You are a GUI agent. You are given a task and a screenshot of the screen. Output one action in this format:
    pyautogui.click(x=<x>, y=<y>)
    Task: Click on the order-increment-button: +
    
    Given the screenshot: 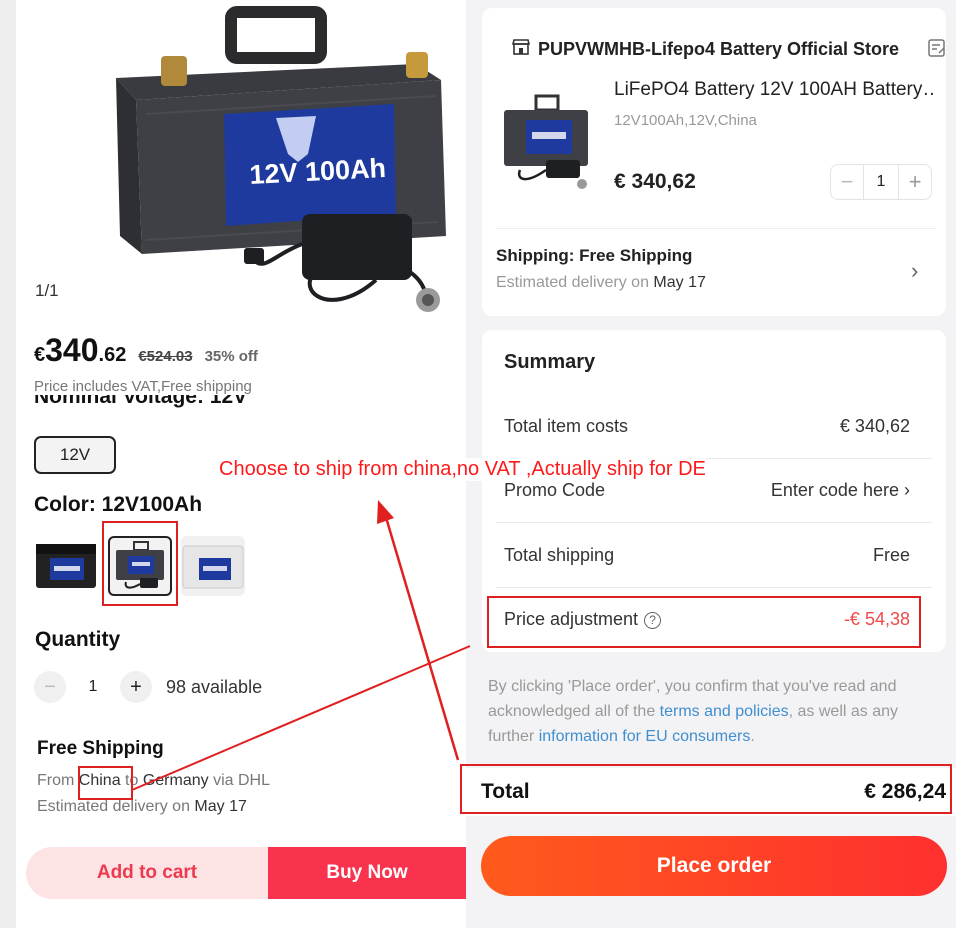 What is the action you would take?
    pyautogui.click(x=915, y=182)
    